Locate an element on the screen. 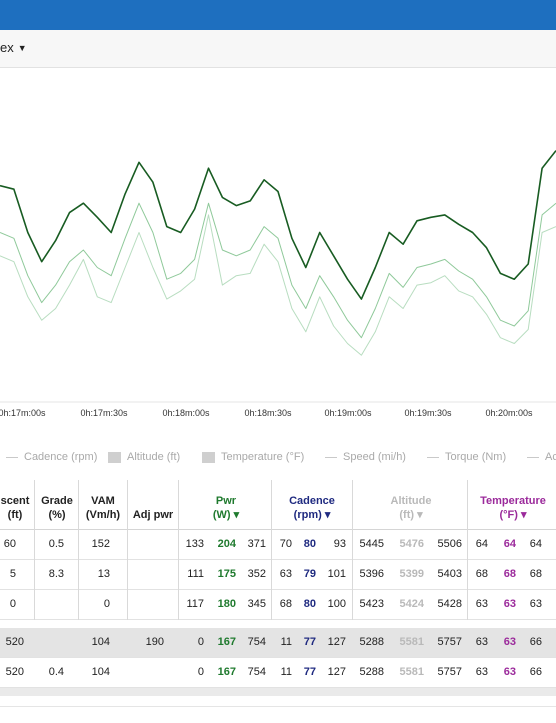 Image resolution: width=556 pixels, height=723 pixels. header-title: Temperature is located at coordinates (513, 501).